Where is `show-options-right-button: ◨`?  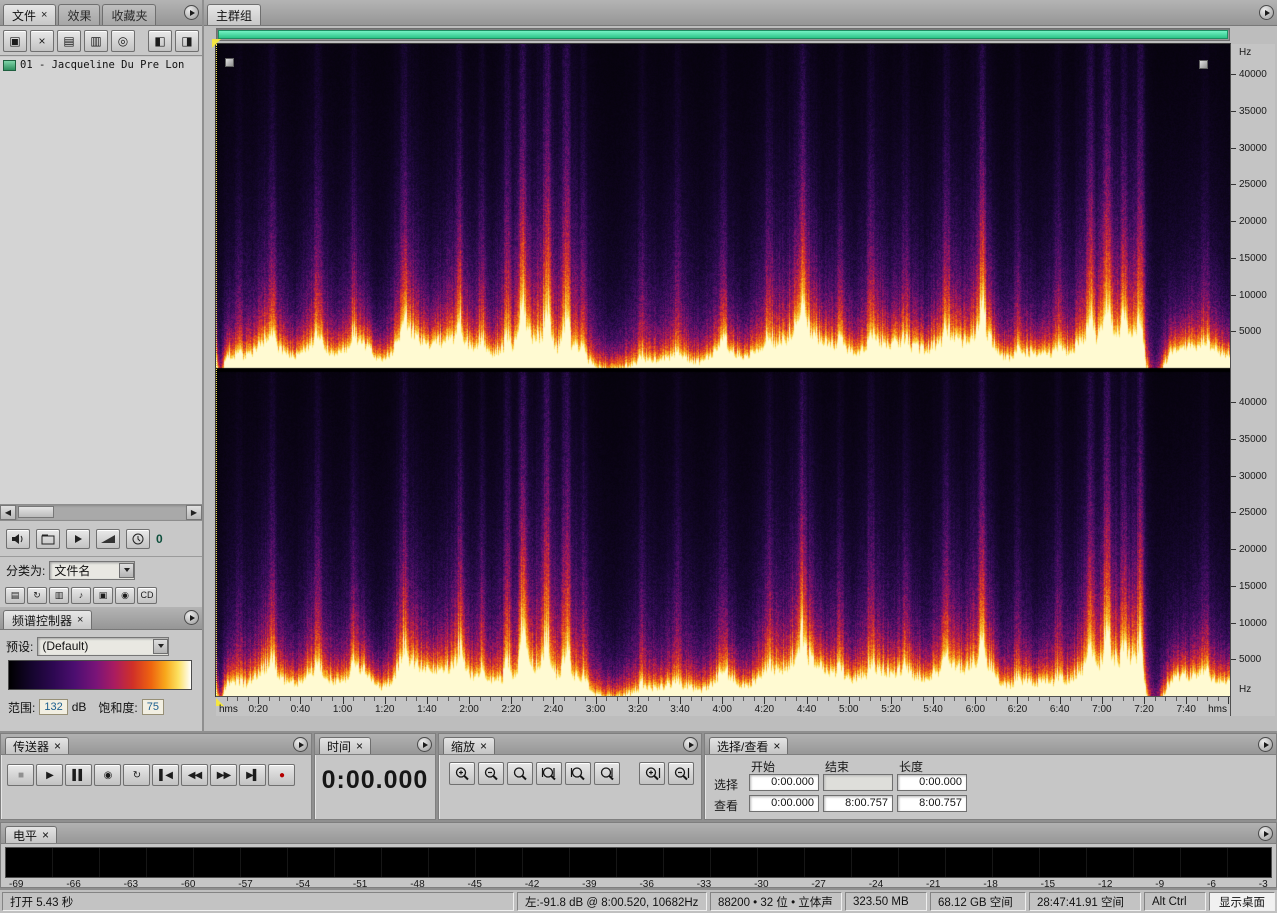 show-options-right-button: ◨ is located at coordinates (187, 40).